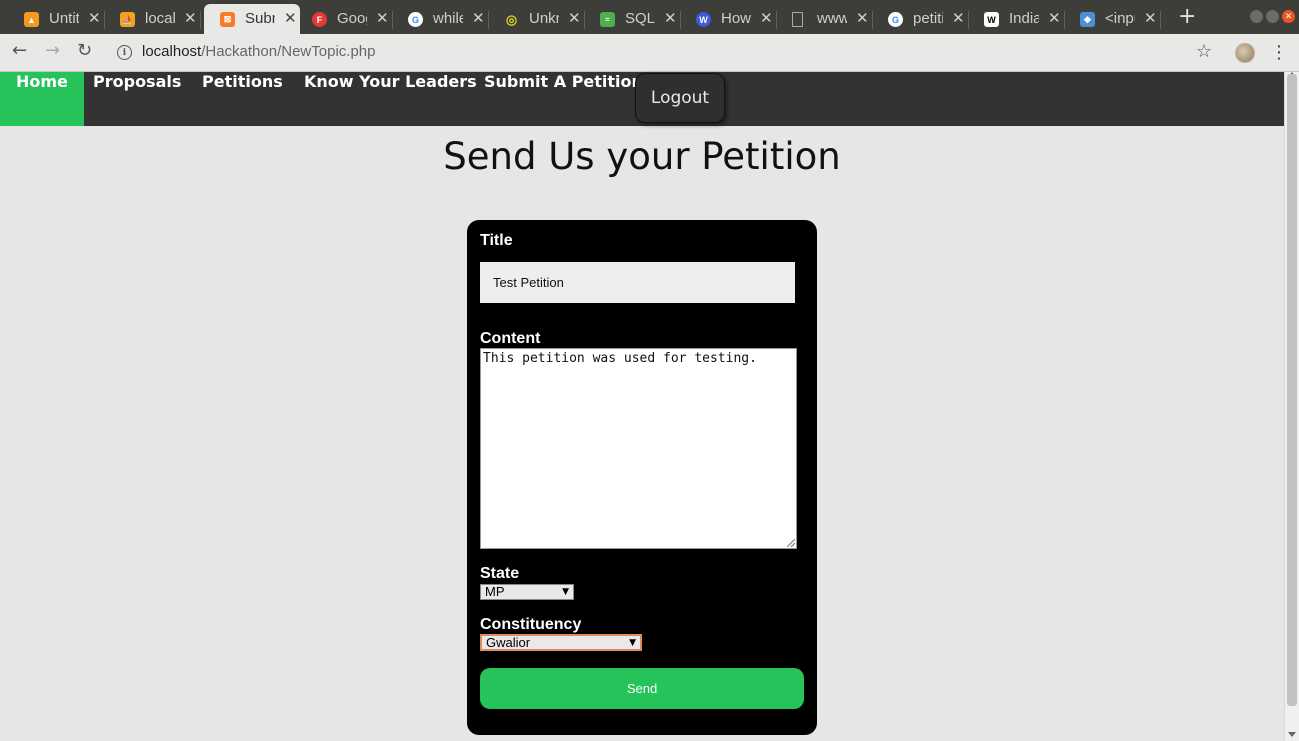 The height and width of the screenshot is (741, 1299). What do you see at coordinates (928, 18) in the screenshot?
I see `tab-title: petition` at bounding box center [928, 18].